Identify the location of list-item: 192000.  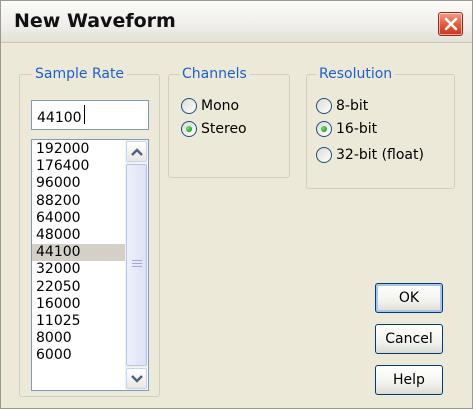
(78, 149).